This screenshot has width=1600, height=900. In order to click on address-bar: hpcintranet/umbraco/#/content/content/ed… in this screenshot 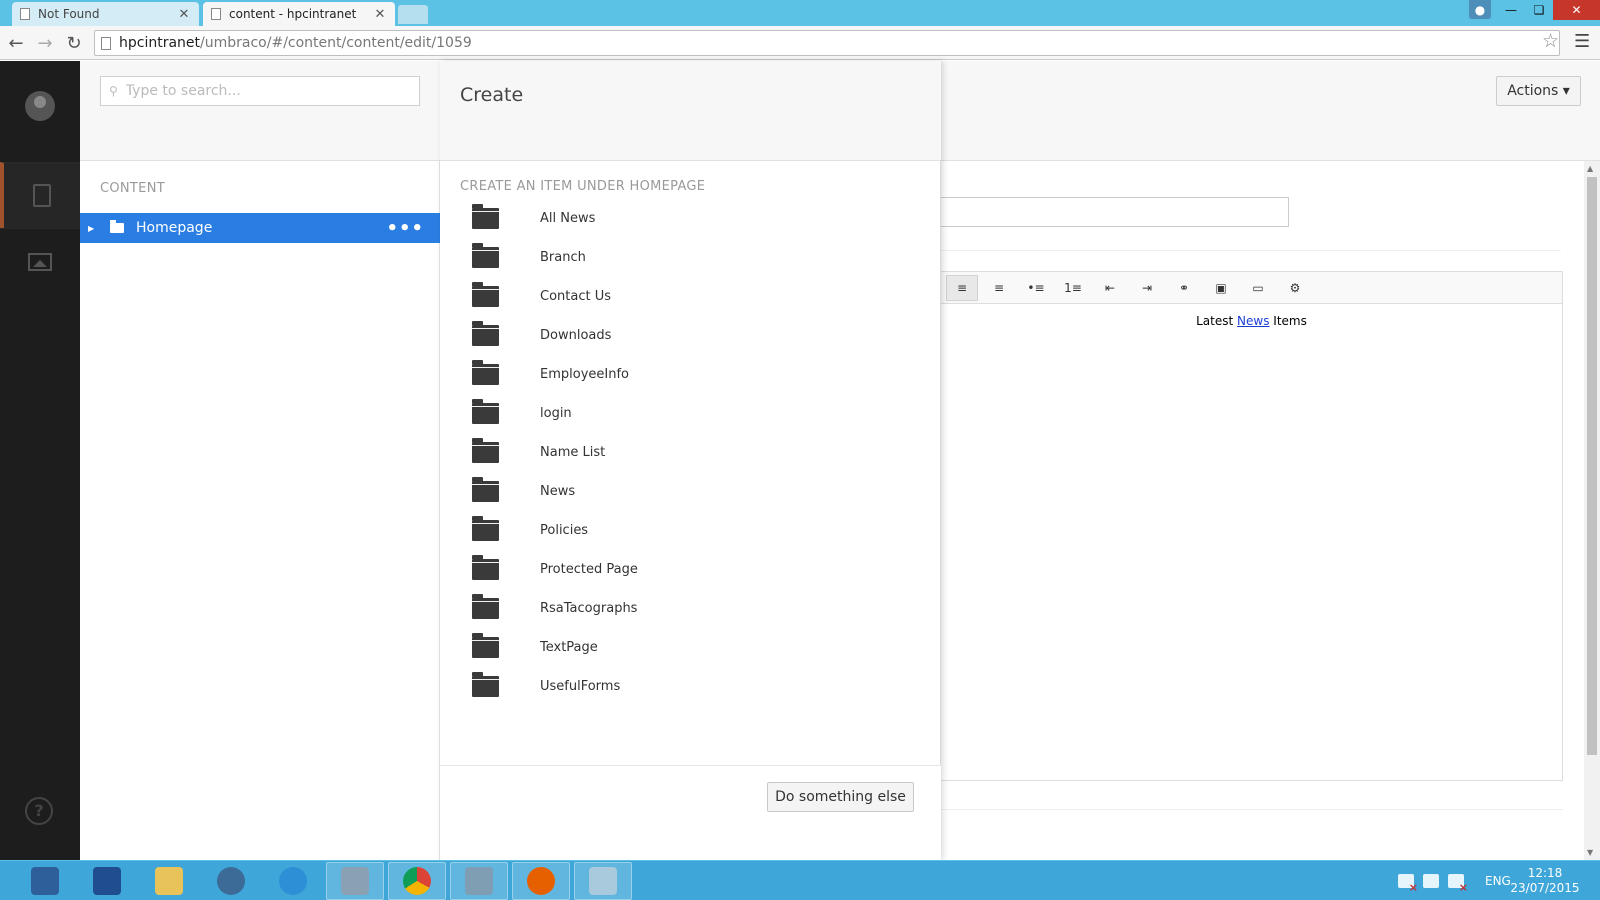, I will do `click(827, 43)`.